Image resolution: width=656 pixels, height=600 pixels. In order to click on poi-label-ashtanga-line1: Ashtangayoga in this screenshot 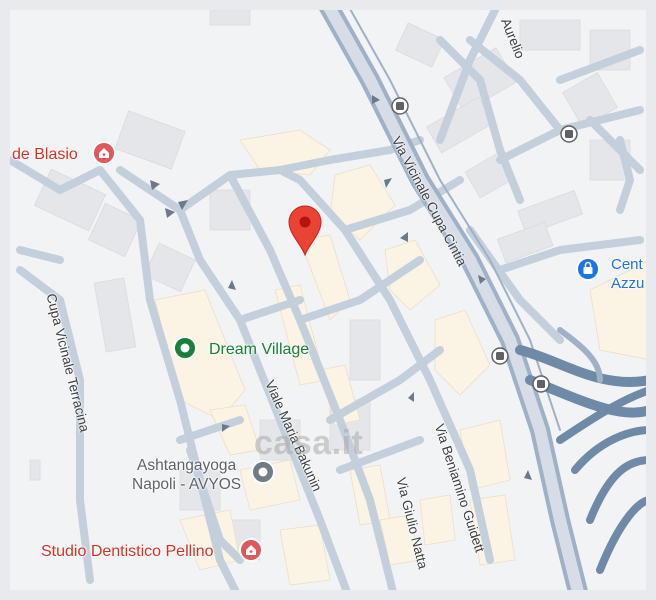, I will do `click(187, 465)`.